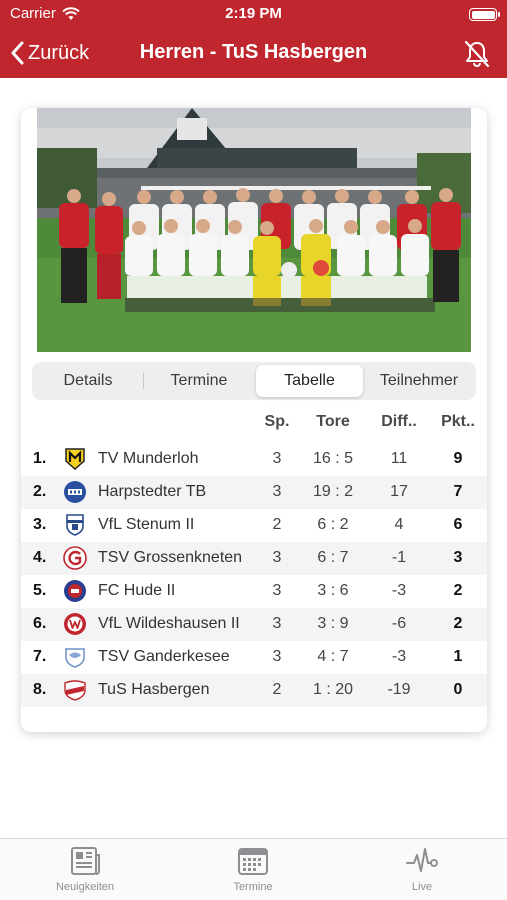  I want to click on row-rank: 2., so click(40, 491).